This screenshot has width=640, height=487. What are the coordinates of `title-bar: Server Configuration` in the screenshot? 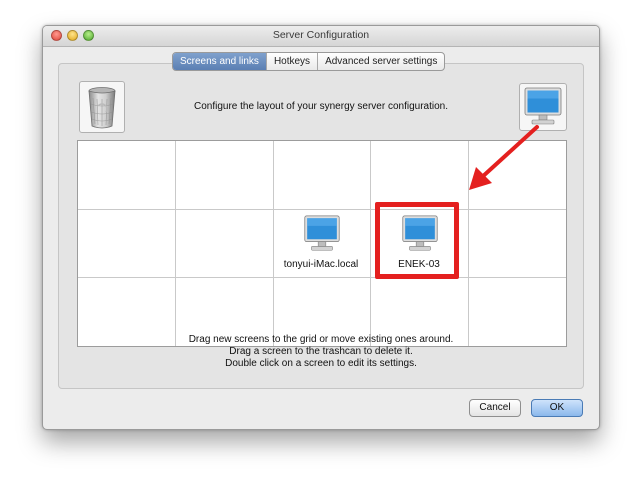 It's located at (321, 36).